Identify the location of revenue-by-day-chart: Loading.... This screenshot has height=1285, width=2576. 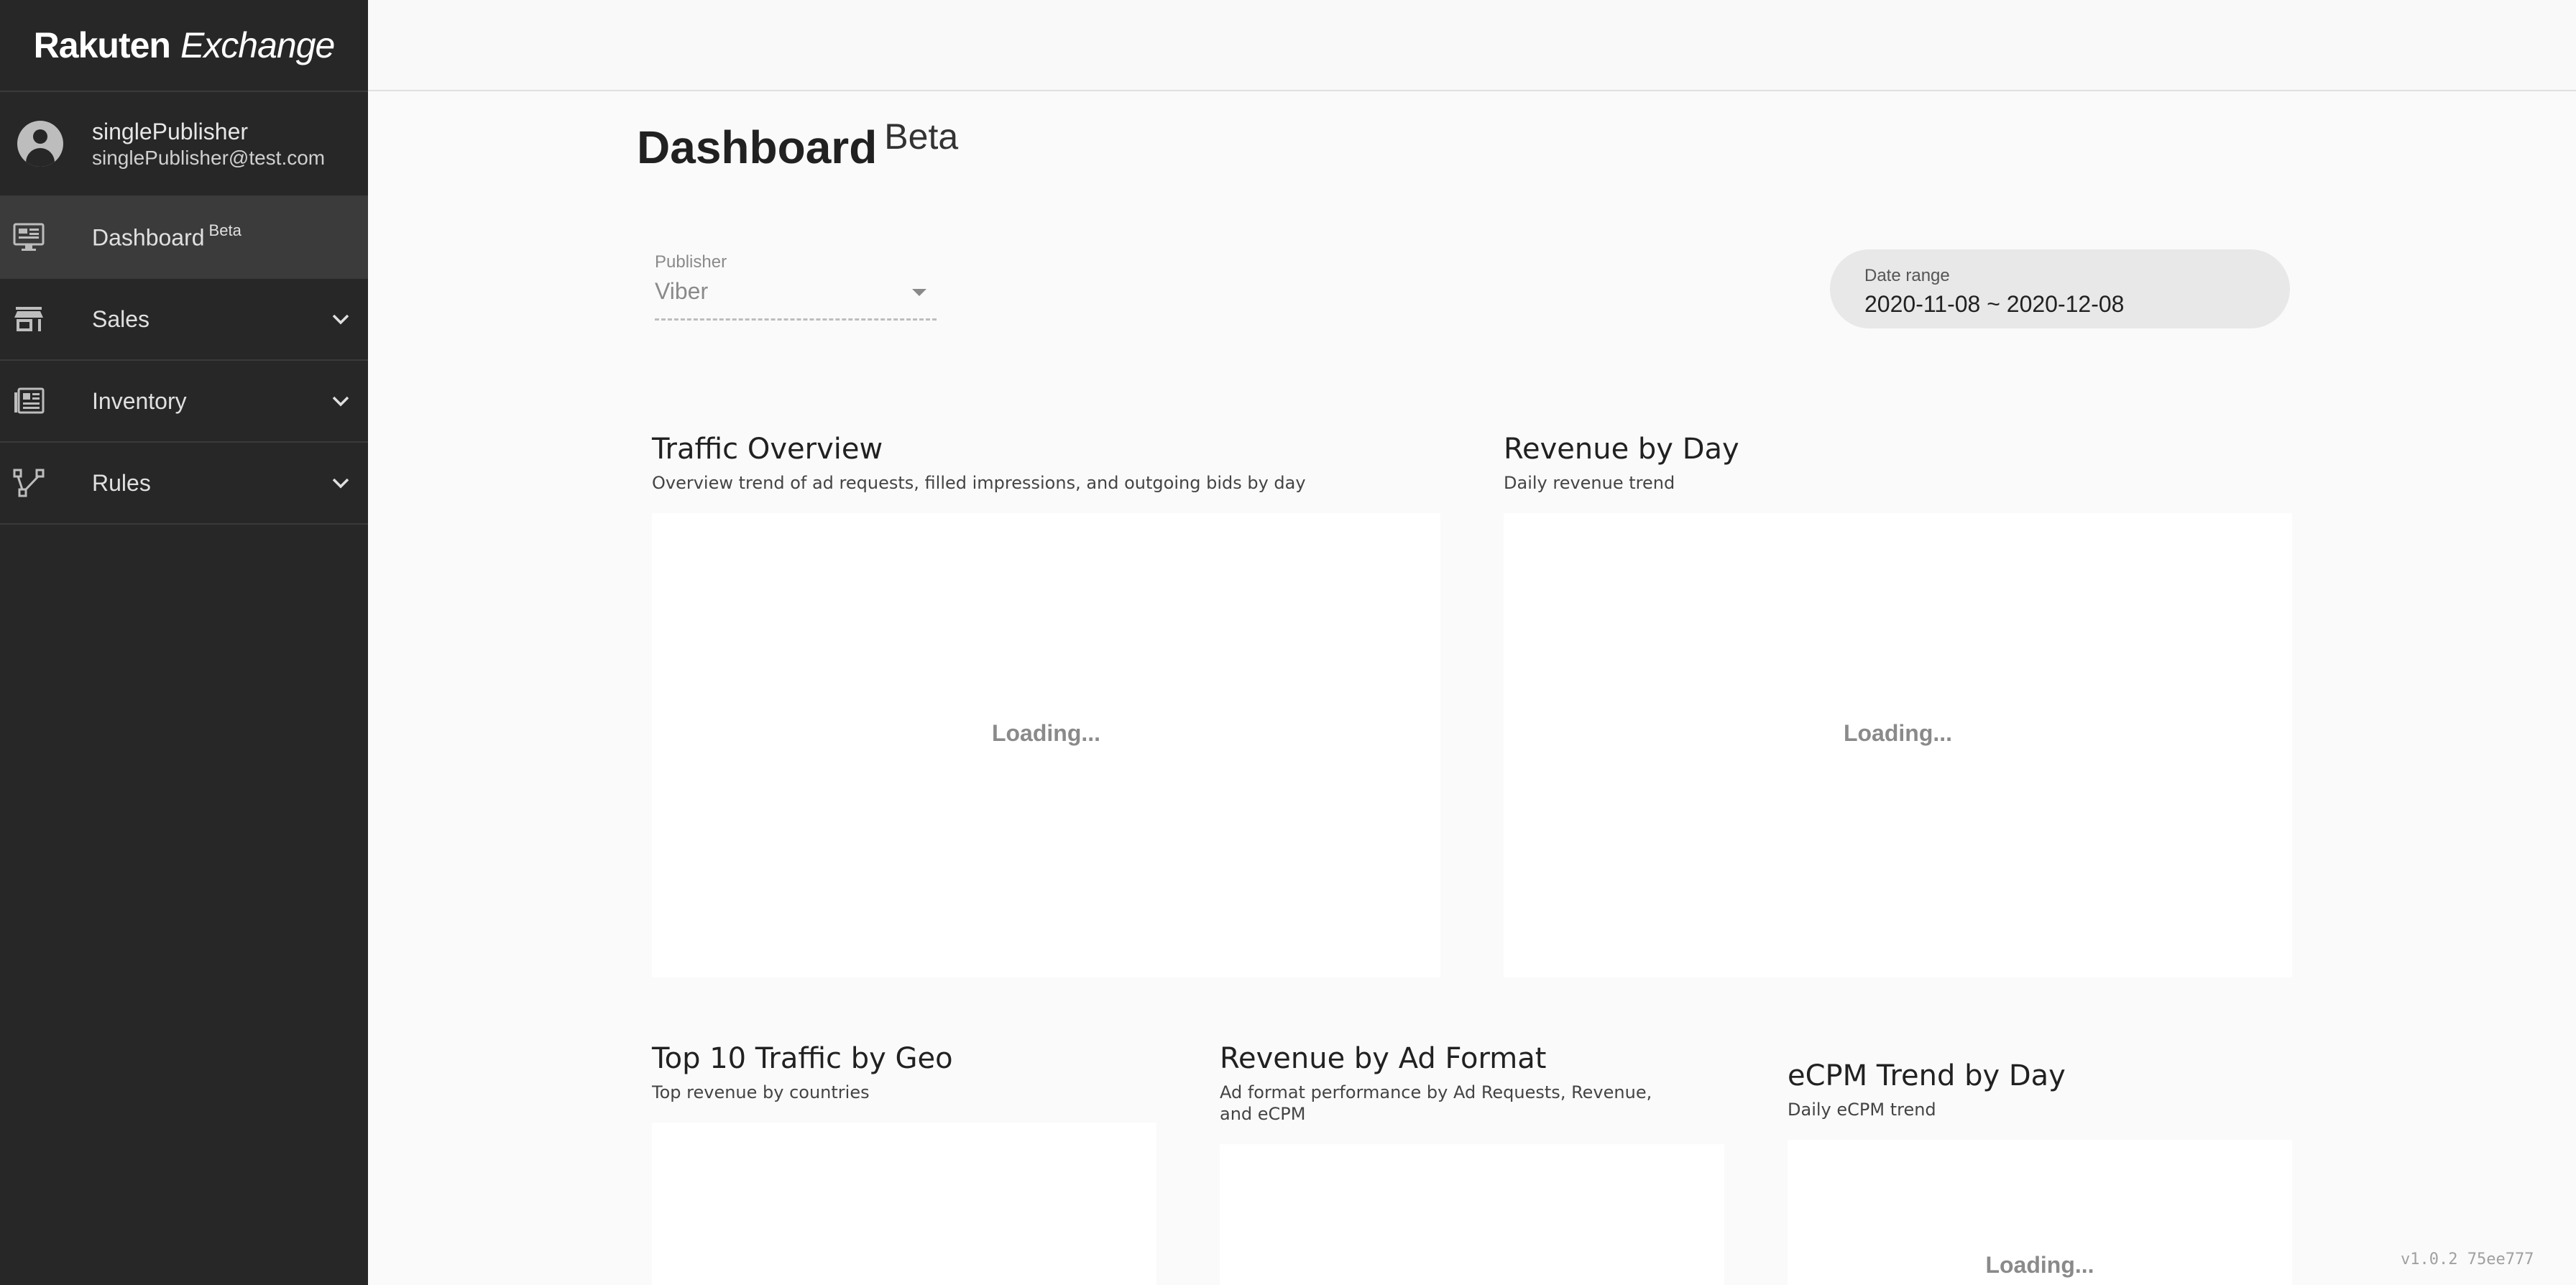
(1898, 745).